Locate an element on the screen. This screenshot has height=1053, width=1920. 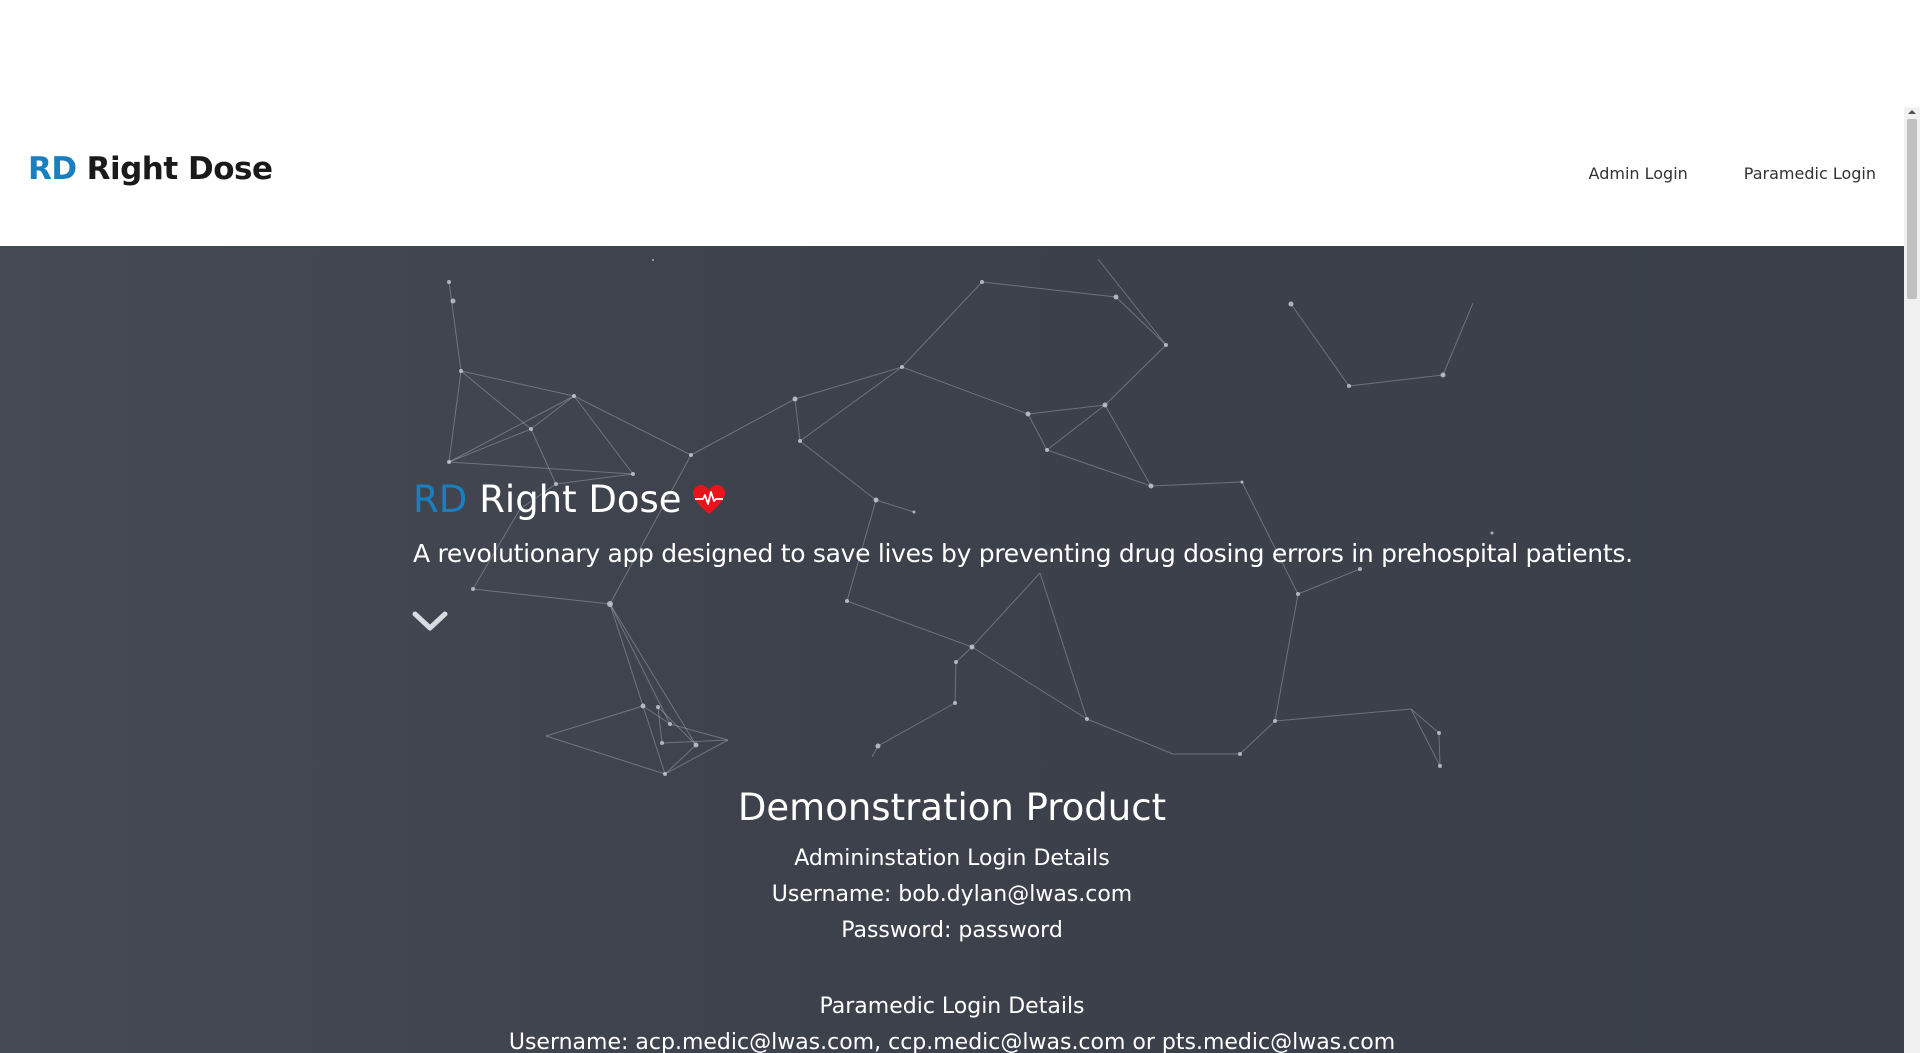
chevron-down-icon is located at coordinates (430, 621).